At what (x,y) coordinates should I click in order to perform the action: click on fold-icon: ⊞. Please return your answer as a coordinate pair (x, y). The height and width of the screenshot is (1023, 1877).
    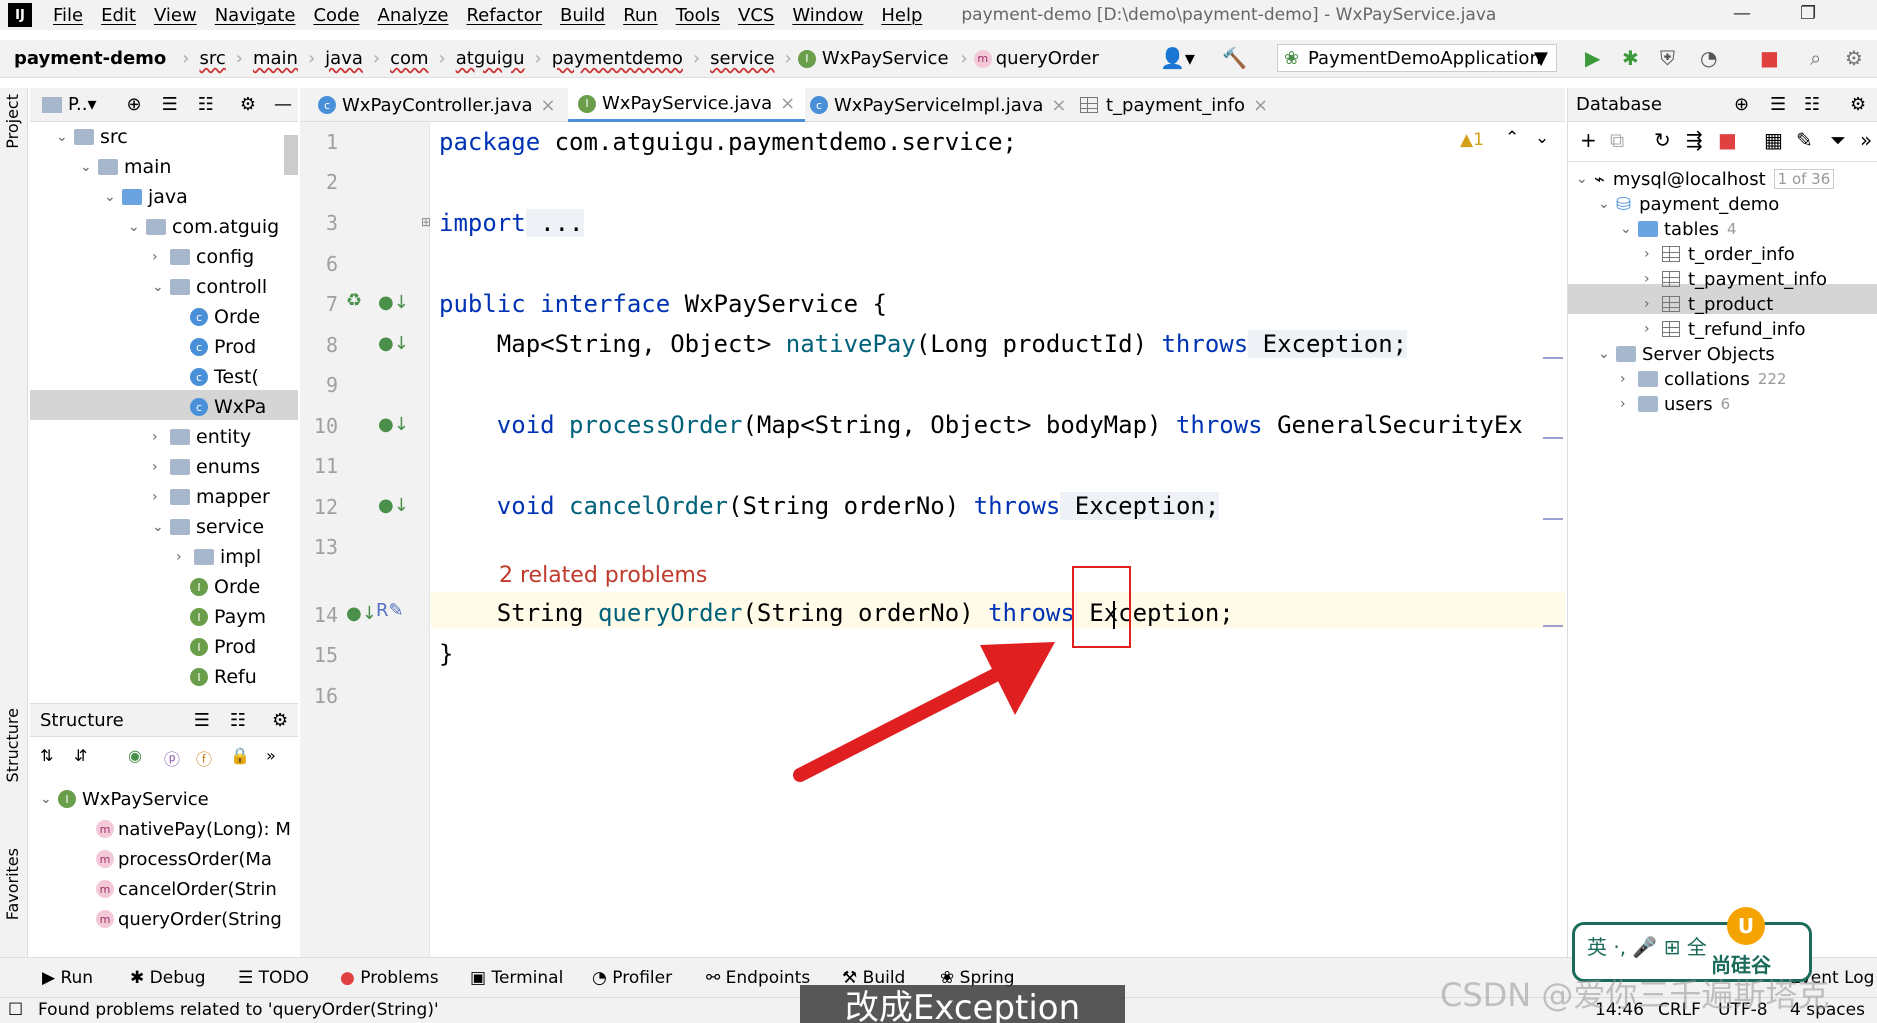
    Looking at the image, I should click on (426, 222).